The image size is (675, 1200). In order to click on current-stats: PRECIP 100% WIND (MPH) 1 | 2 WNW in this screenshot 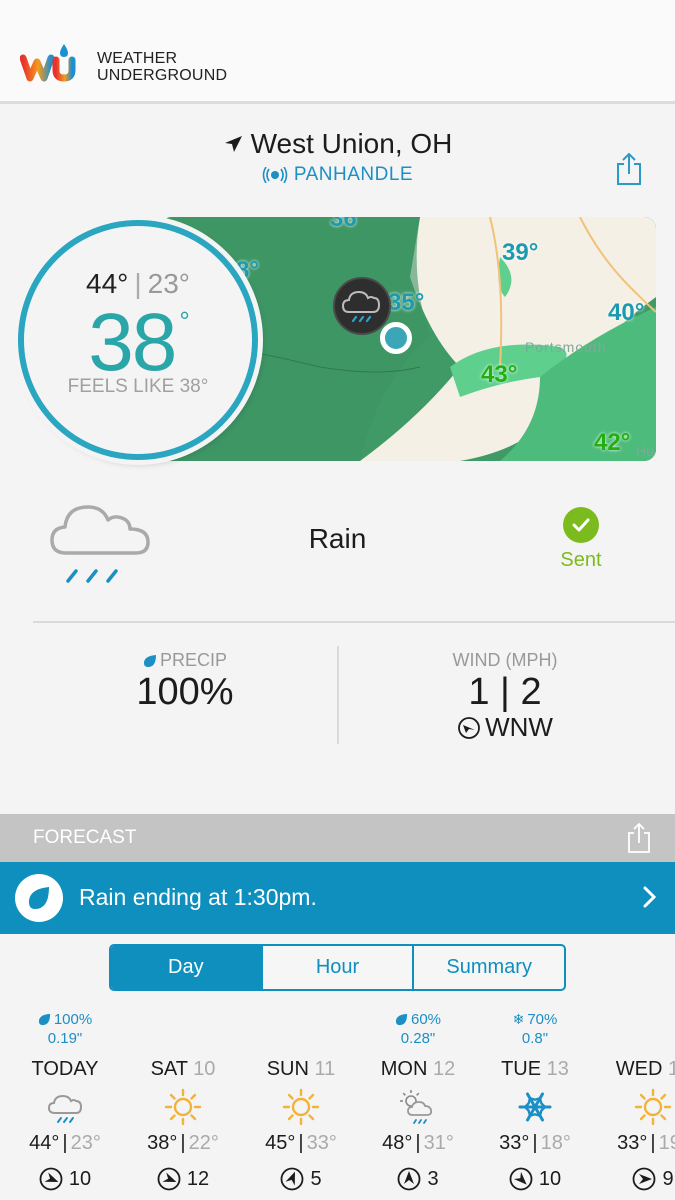, I will do `click(337, 695)`.